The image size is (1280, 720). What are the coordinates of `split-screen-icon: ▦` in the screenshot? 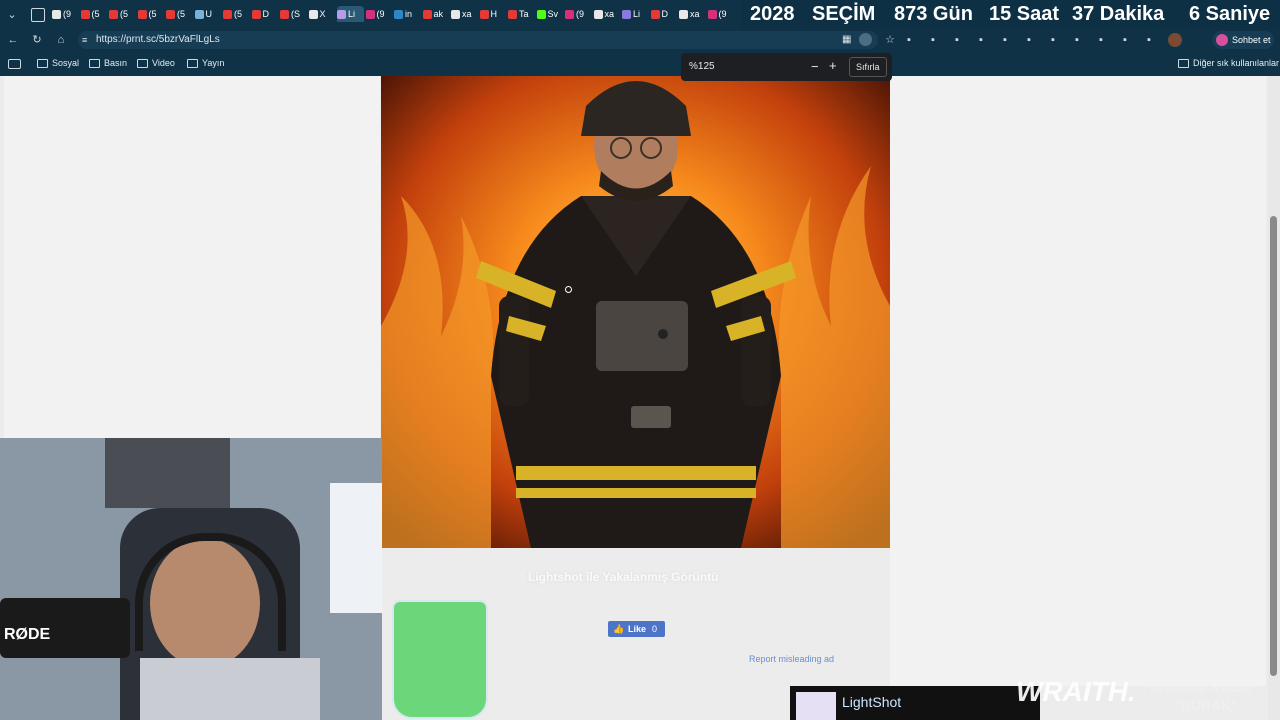 It's located at (846, 40).